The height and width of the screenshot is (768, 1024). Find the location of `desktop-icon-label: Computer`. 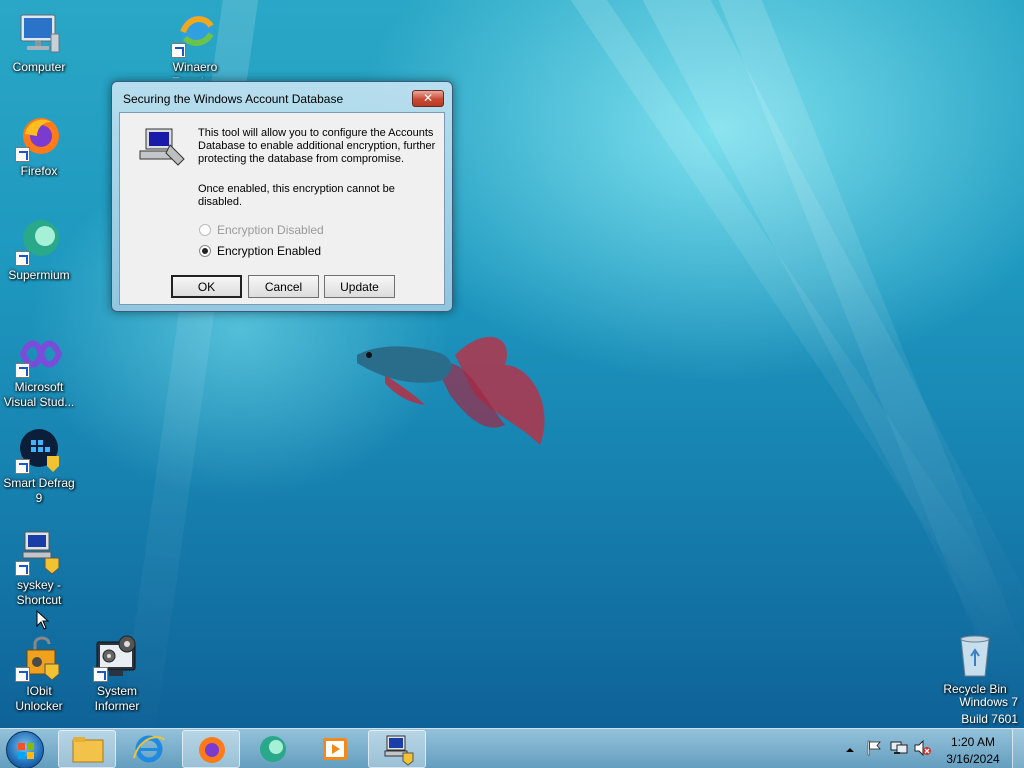

desktop-icon-label: Computer is located at coordinates (39, 67).